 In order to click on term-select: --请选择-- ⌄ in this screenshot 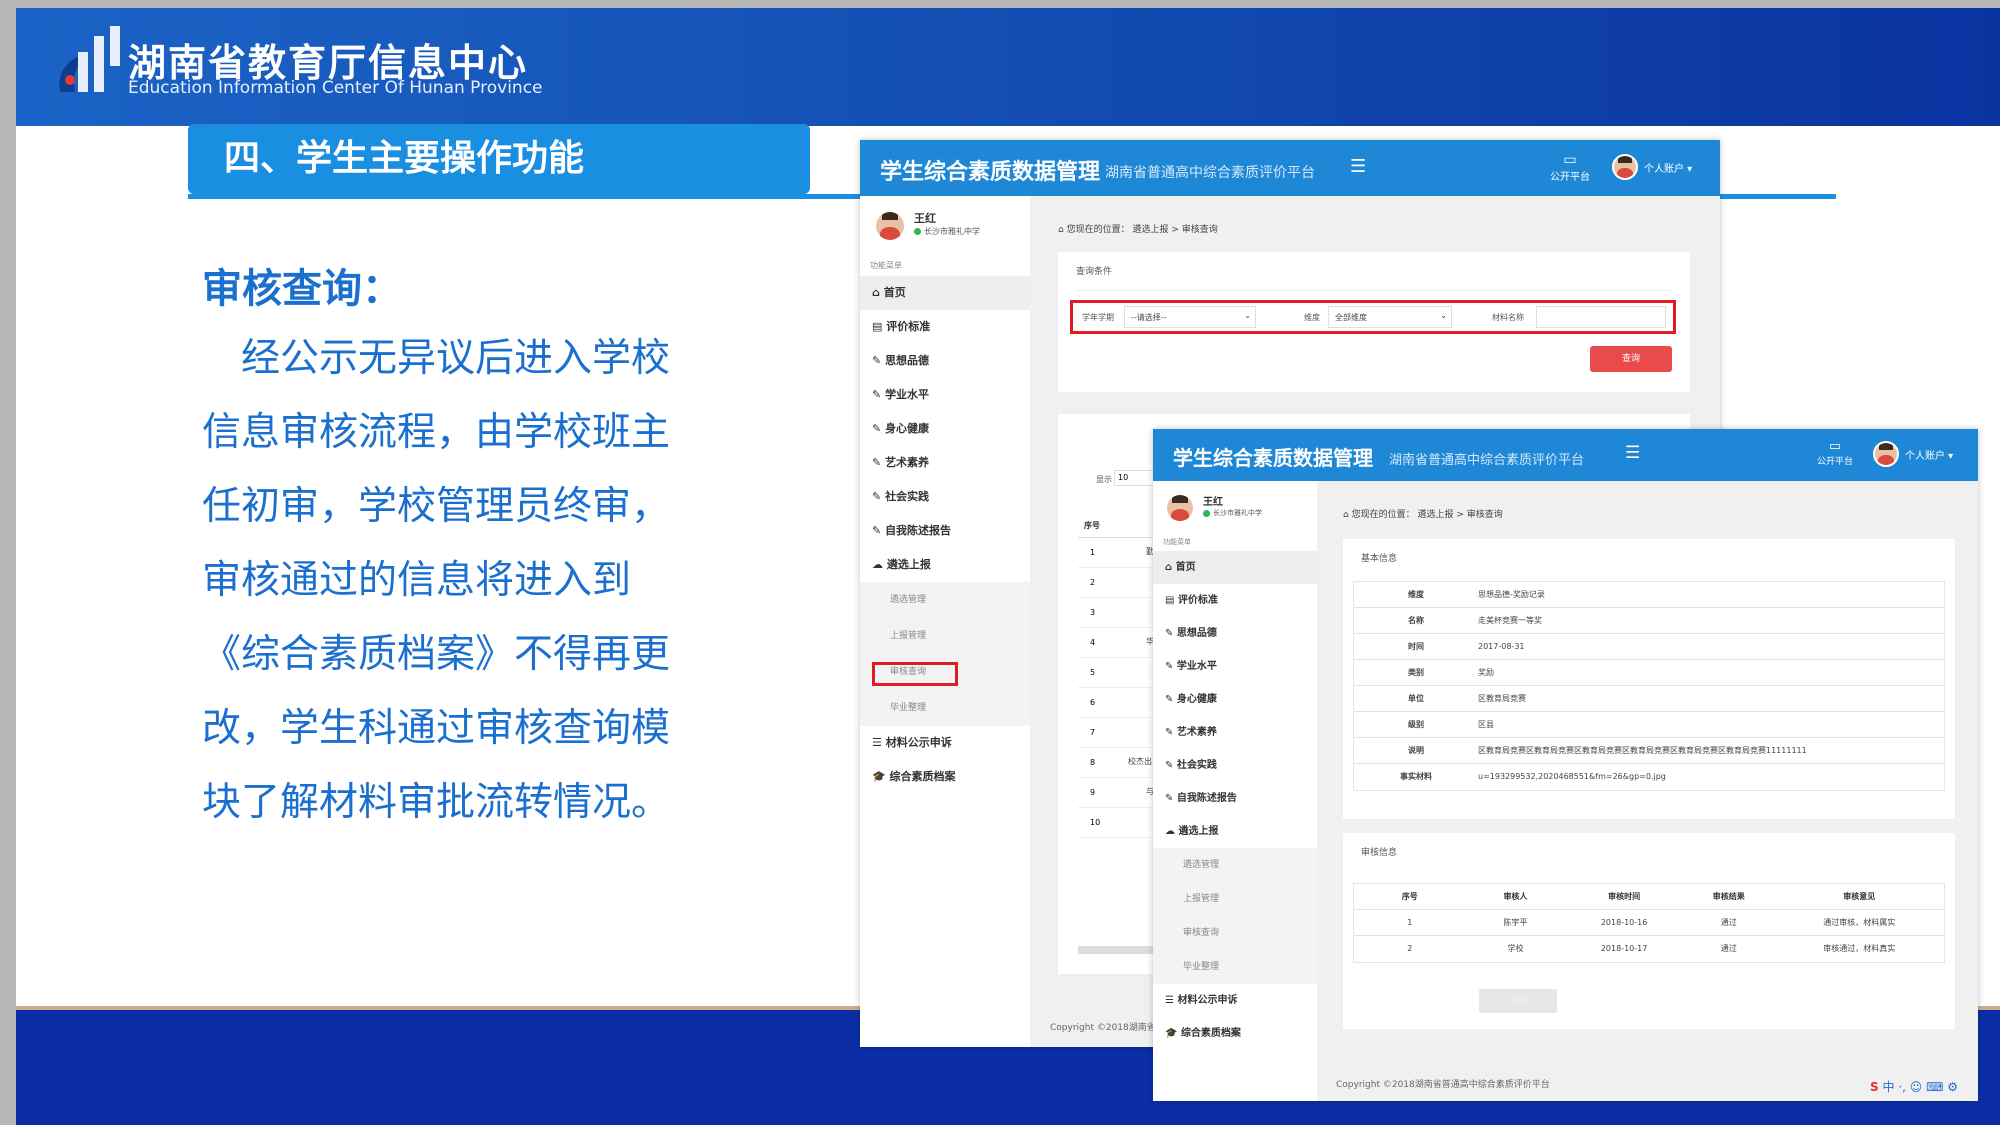, I will do `click(1190, 317)`.